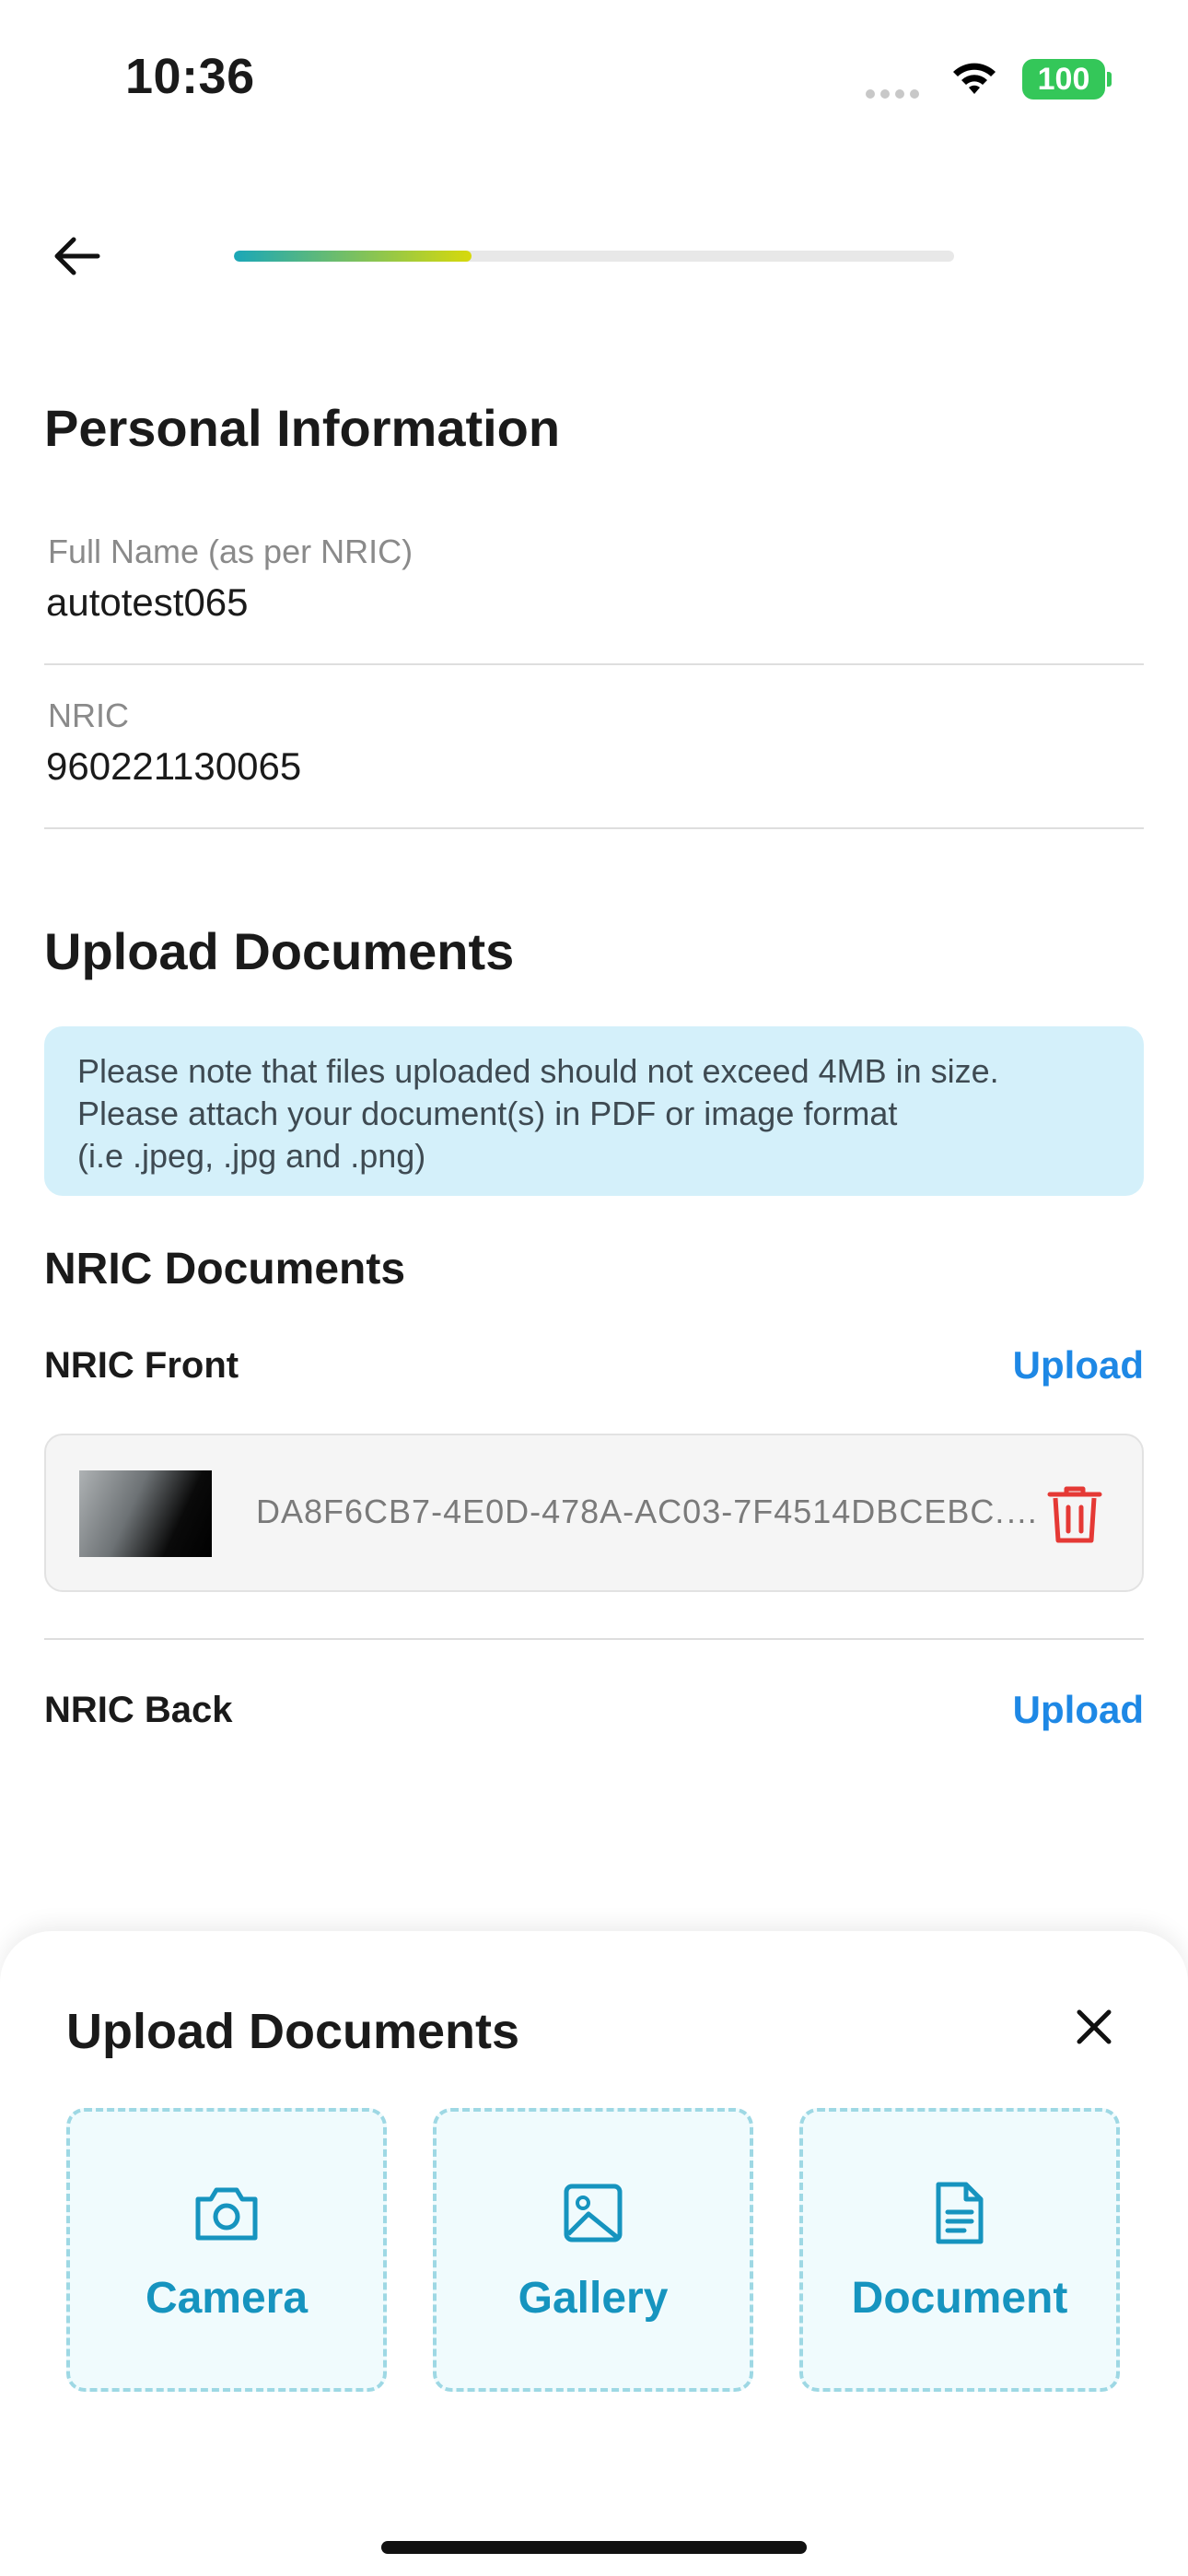  What do you see at coordinates (293, 2031) in the screenshot?
I see `sheet-title: Upload Documents` at bounding box center [293, 2031].